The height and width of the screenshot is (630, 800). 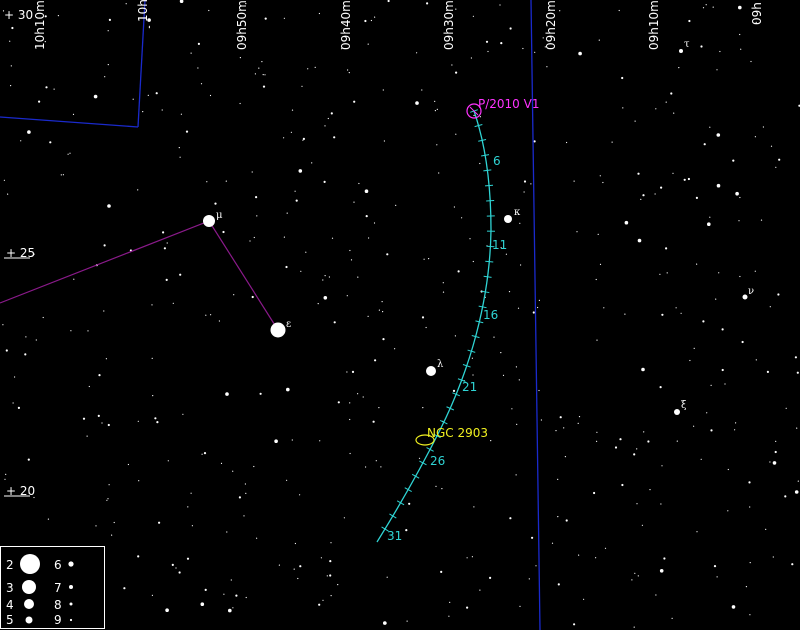 What do you see at coordinates (278, 330) in the screenshot?
I see `star-epsilon` at bounding box center [278, 330].